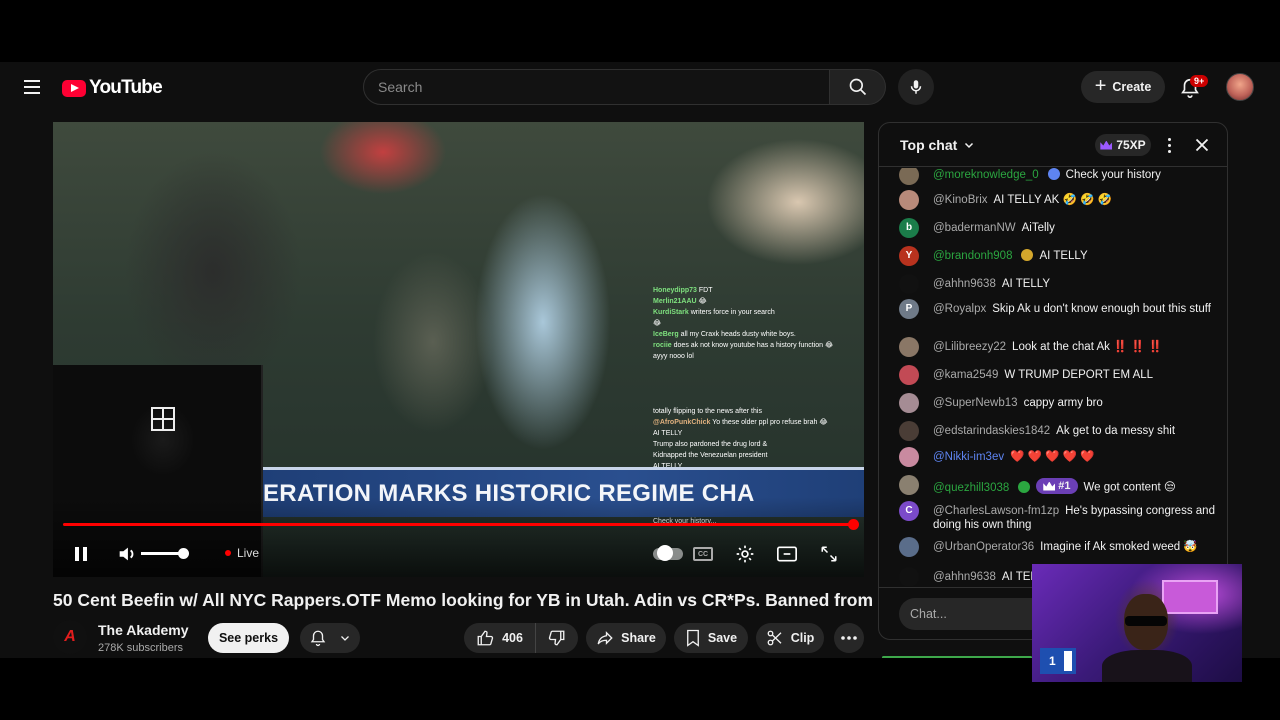 The height and width of the screenshot is (720, 1280). Describe the element at coordinates (1059, 403) in the screenshot. I see `chat-message: @SuperNewb13 cappy army bro` at that location.